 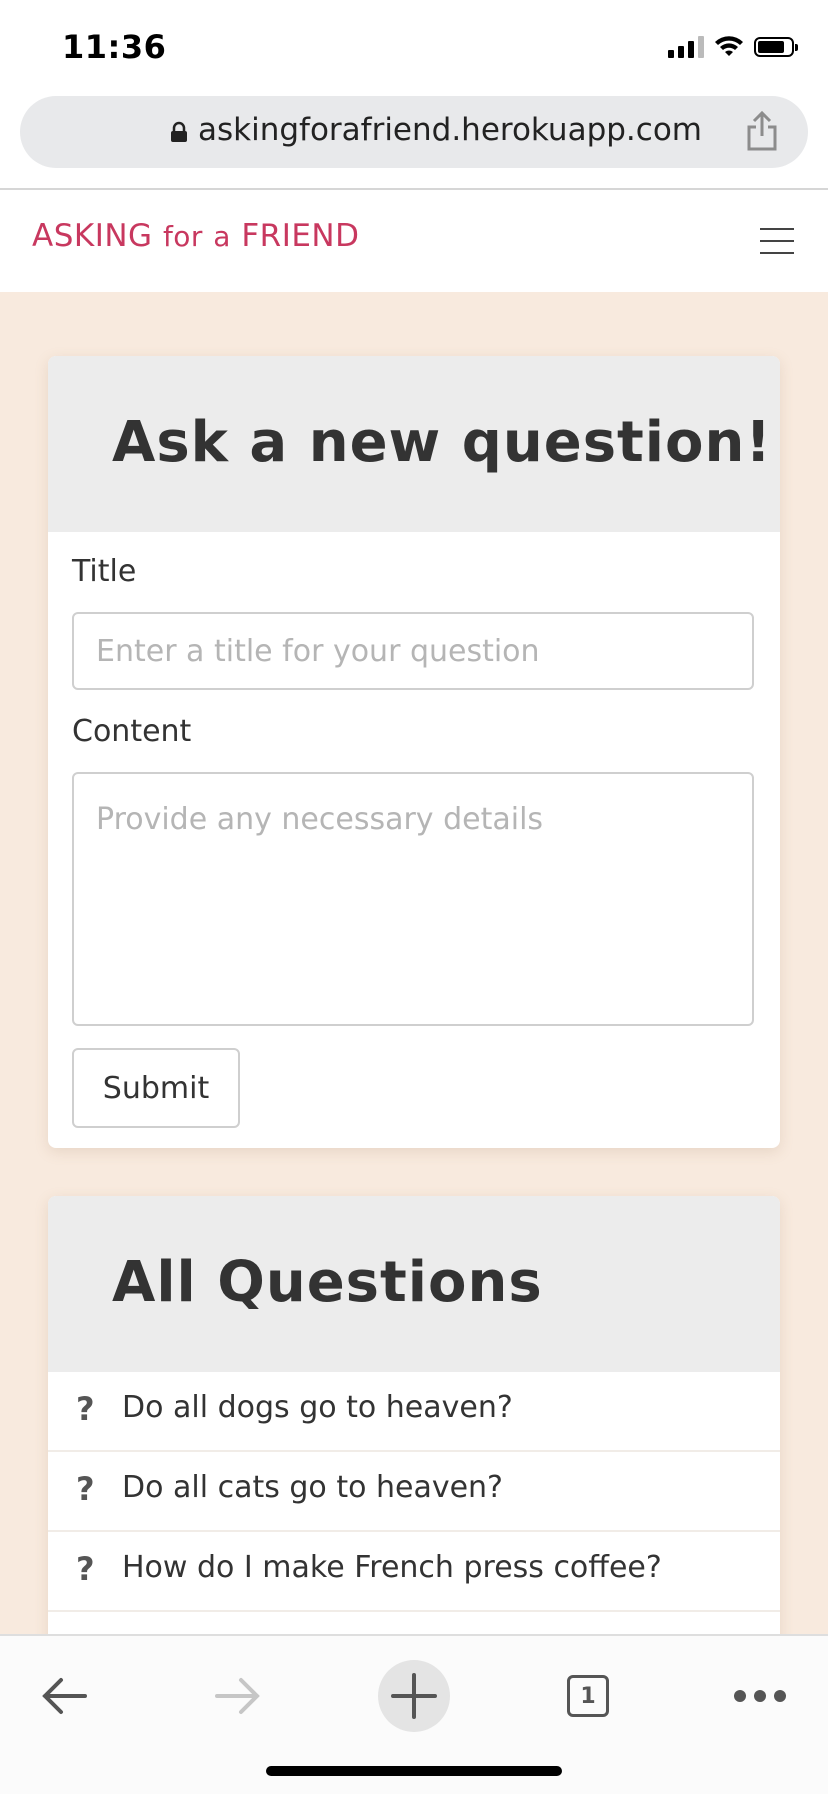 I want to click on content-label: Content, so click(x=132, y=731).